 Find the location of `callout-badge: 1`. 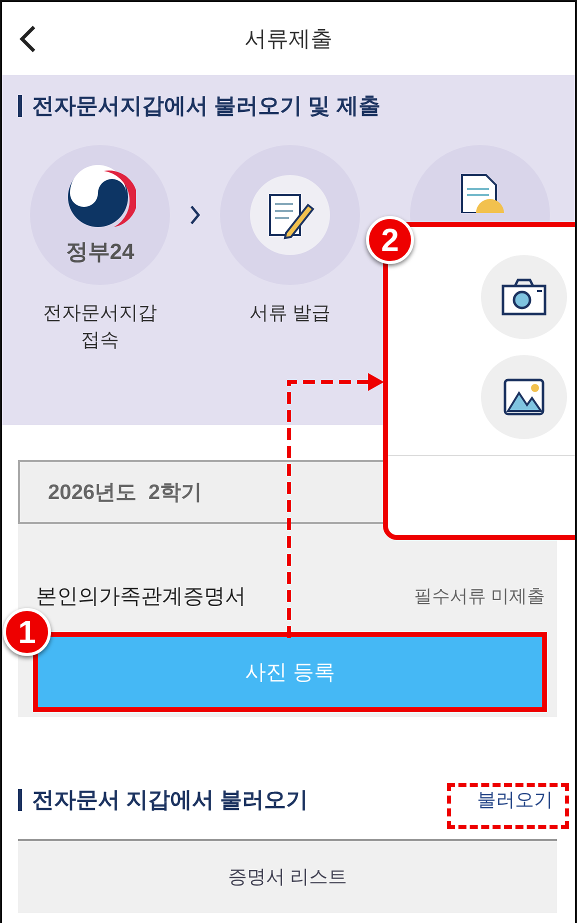

callout-badge: 1 is located at coordinates (27, 632).